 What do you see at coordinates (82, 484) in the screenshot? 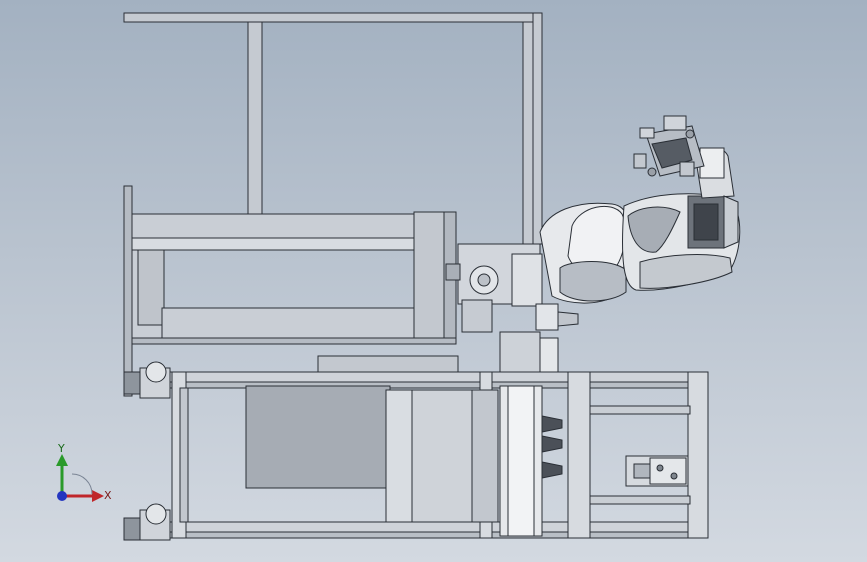
I see `triad-arc` at bounding box center [82, 484].